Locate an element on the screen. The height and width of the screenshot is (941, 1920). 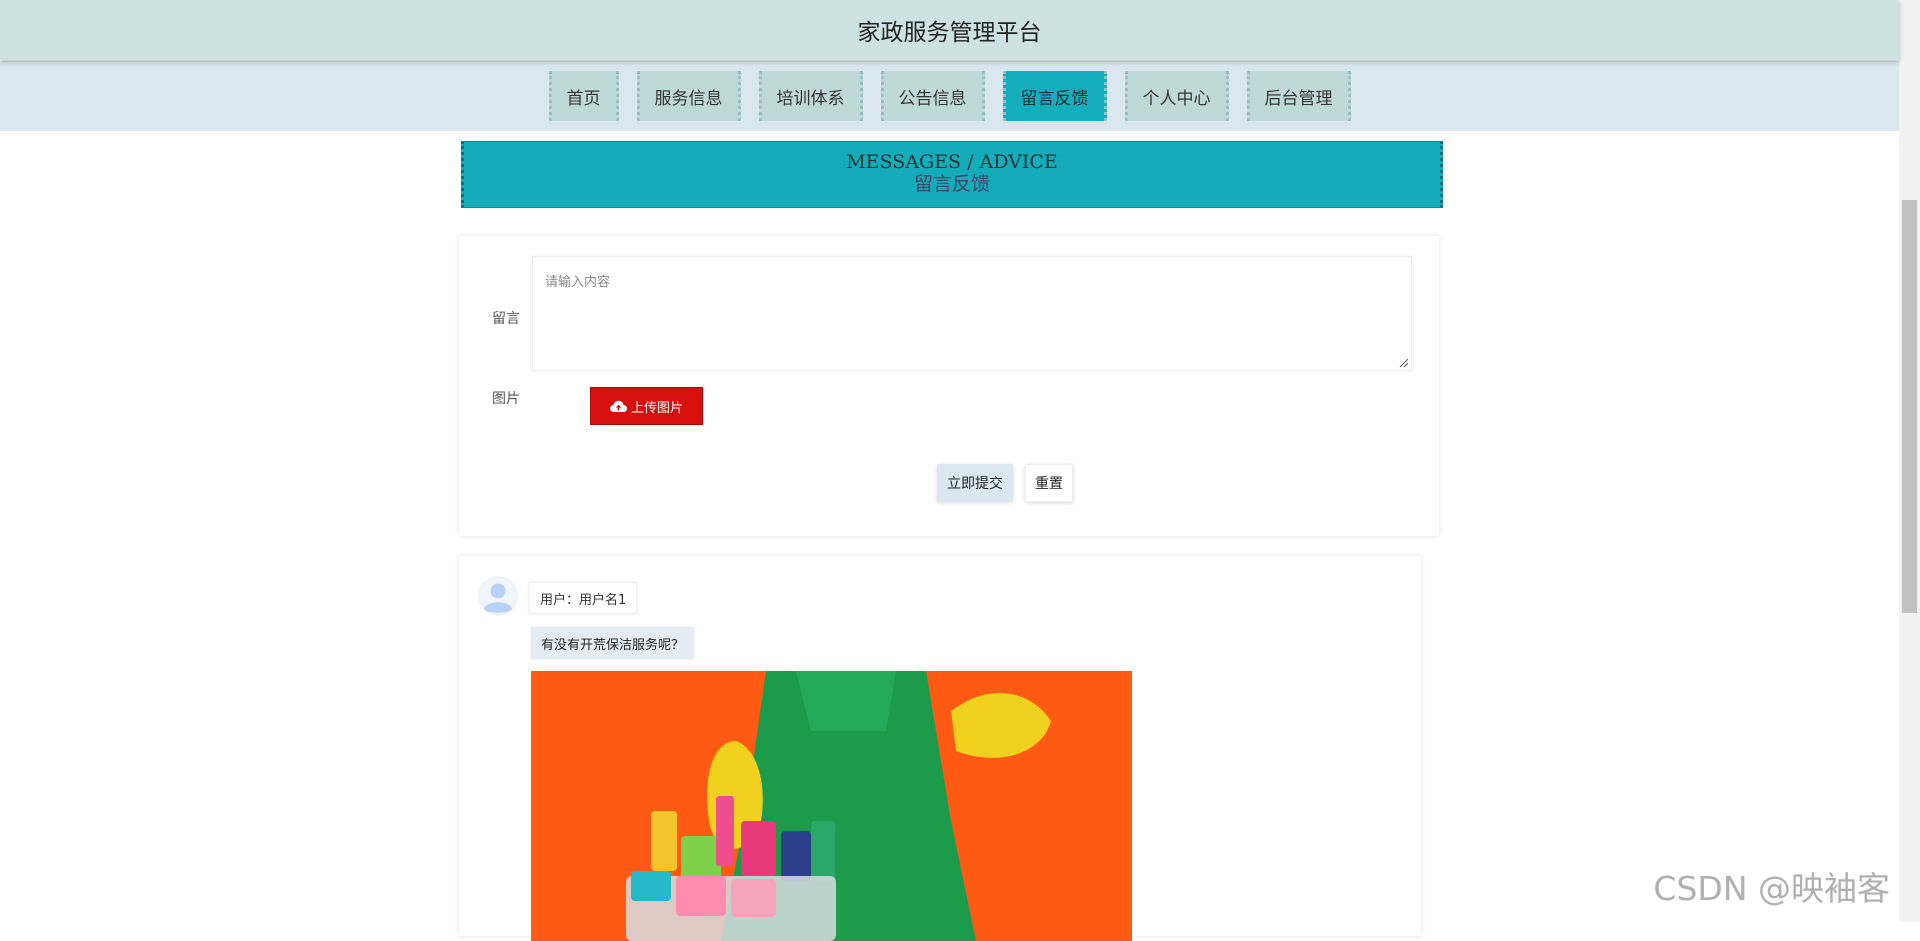
message-textarea: 请输入内容 is located at coordinates (972, 313).